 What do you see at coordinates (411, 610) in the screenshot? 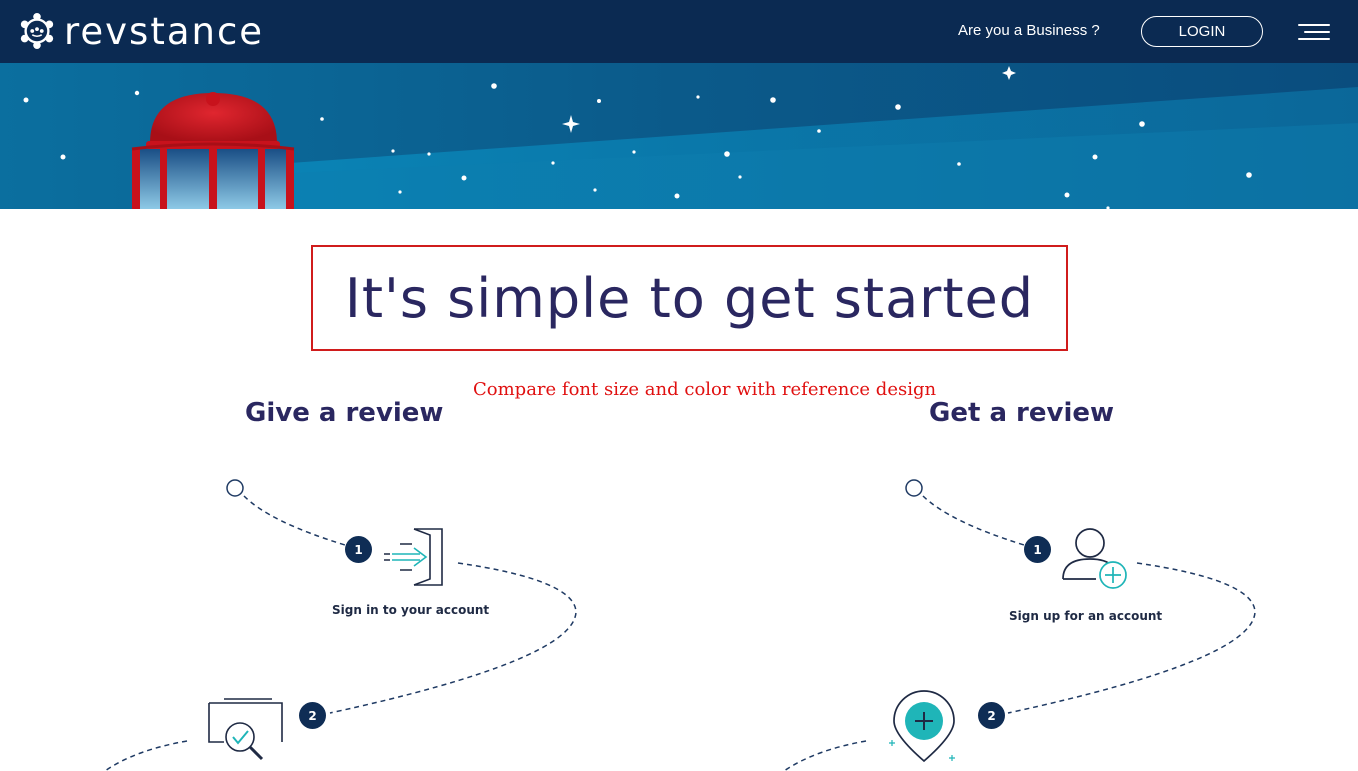
I see `step-caption: Sign in to your account` at bounding box center [411, 610].